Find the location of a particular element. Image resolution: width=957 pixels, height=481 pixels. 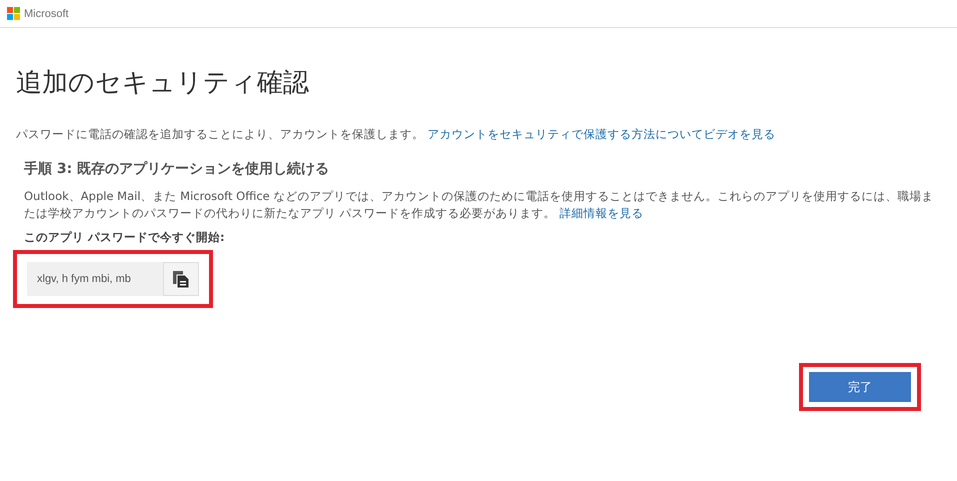

step-heading: 手順 3: 既存のアプリケーションを使用し続ける is located at coordinates (177, 169).